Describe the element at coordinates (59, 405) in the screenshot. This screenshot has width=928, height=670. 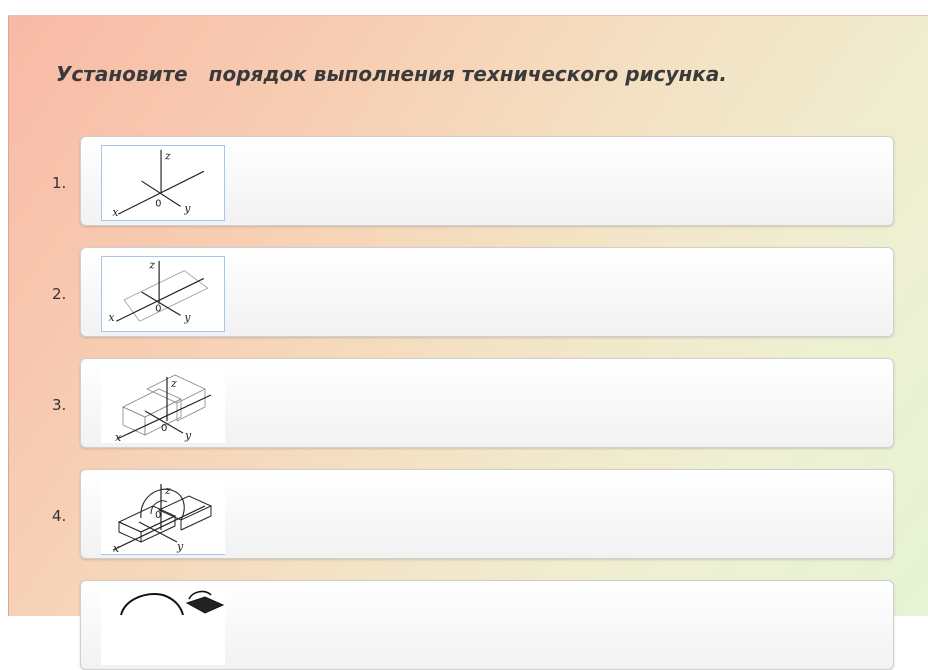
I see `item-number: 3.` at that location.